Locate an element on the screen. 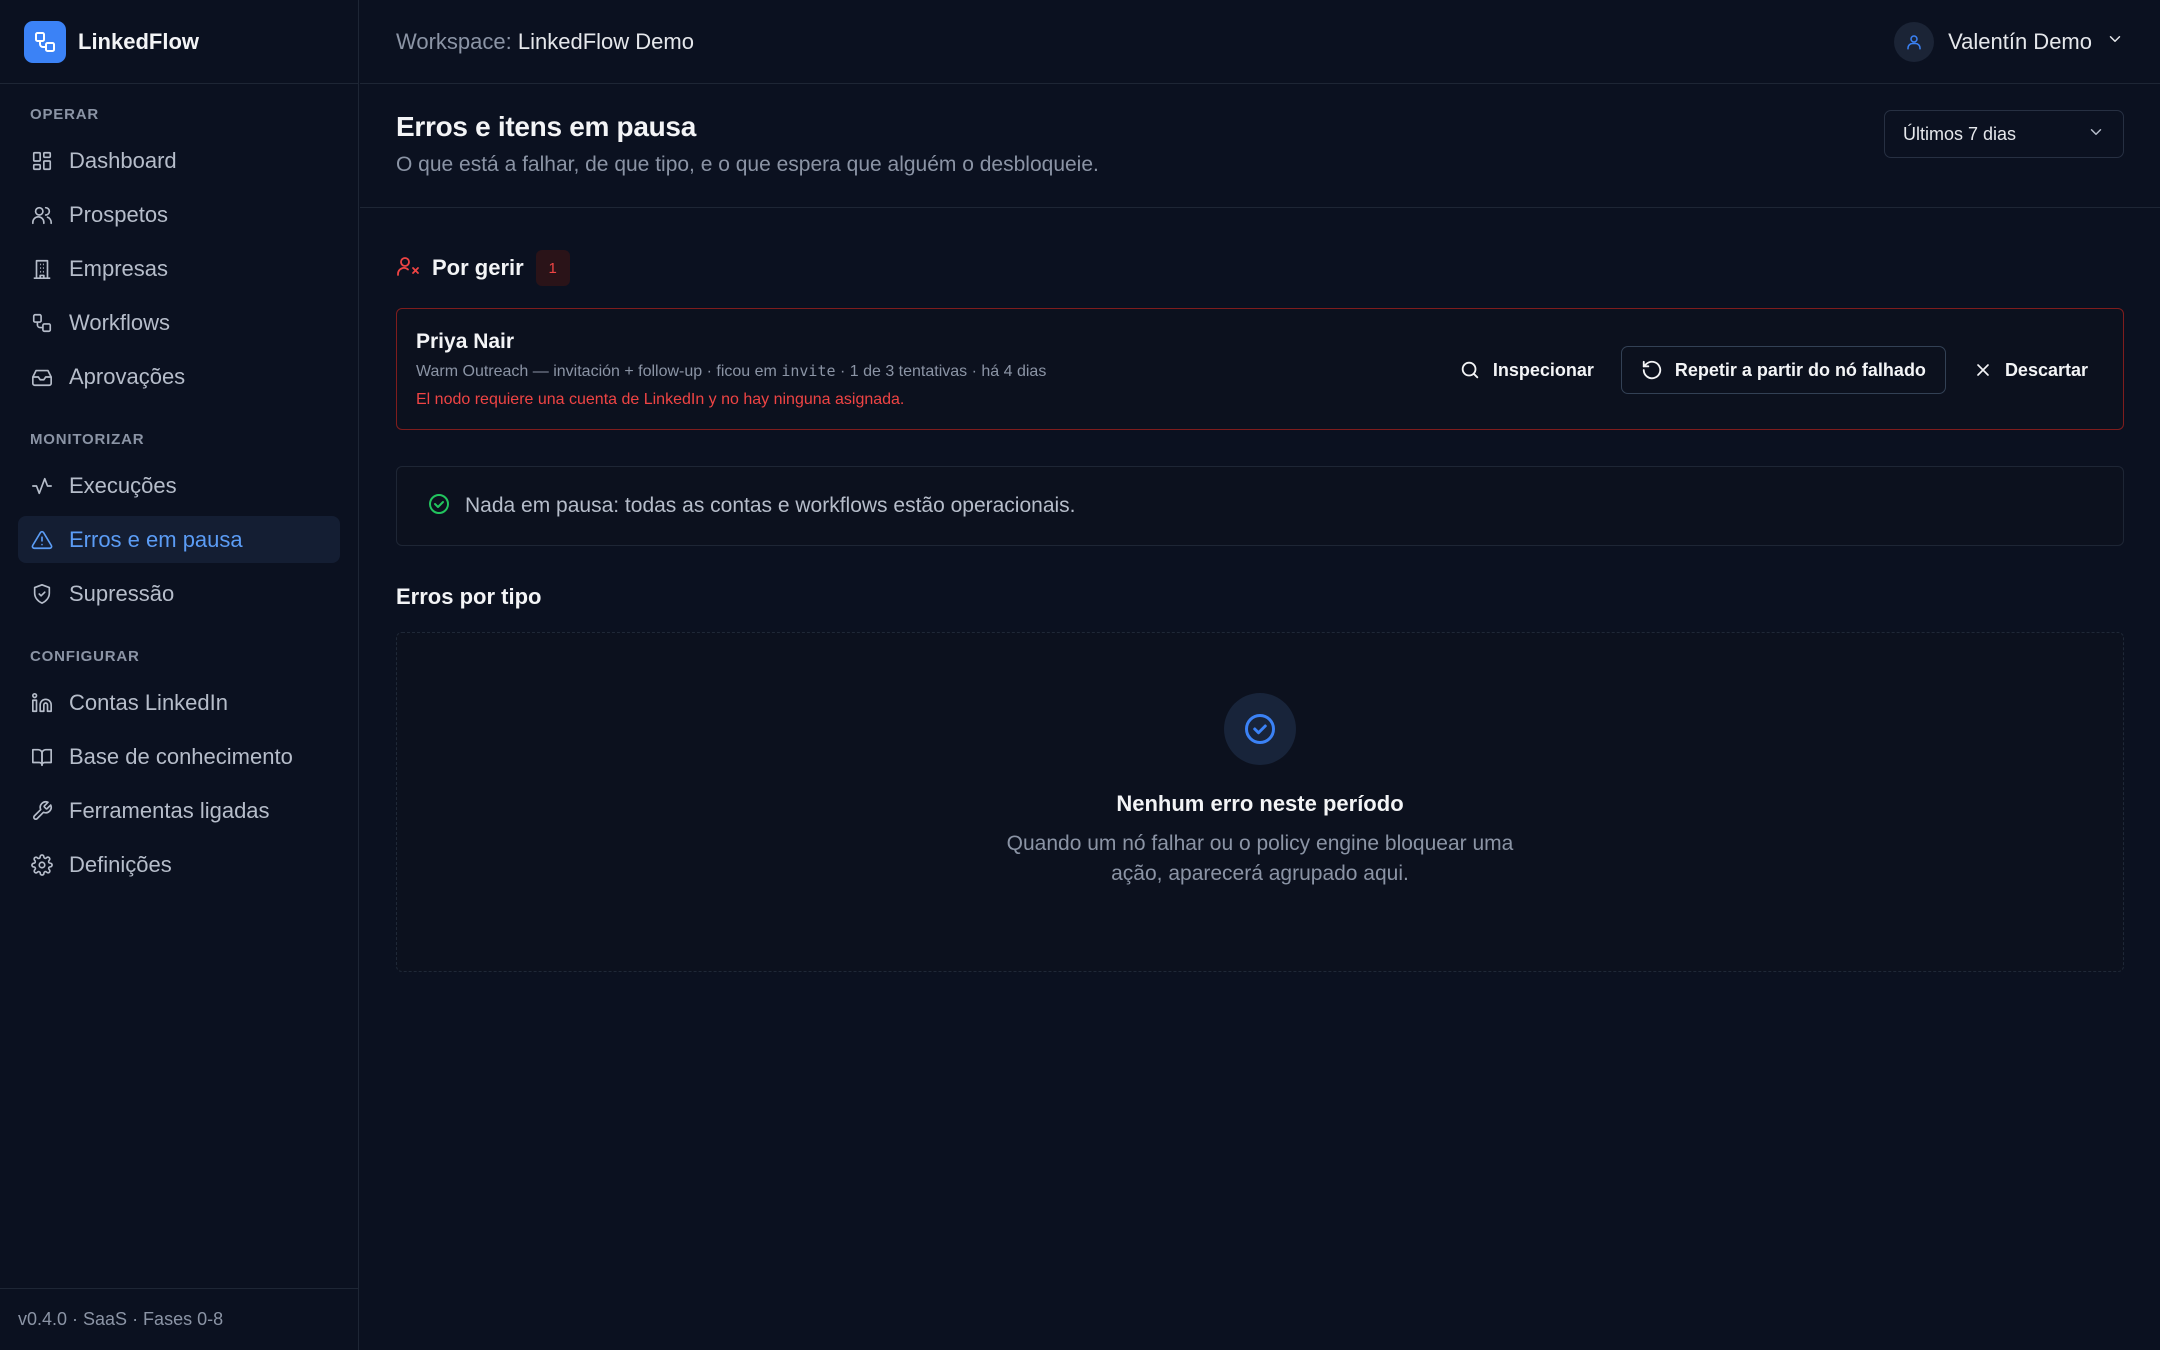 Image resolution: width=2160 pixels, height=1350 pixels. book-icon is located at coordinates (42, 757).